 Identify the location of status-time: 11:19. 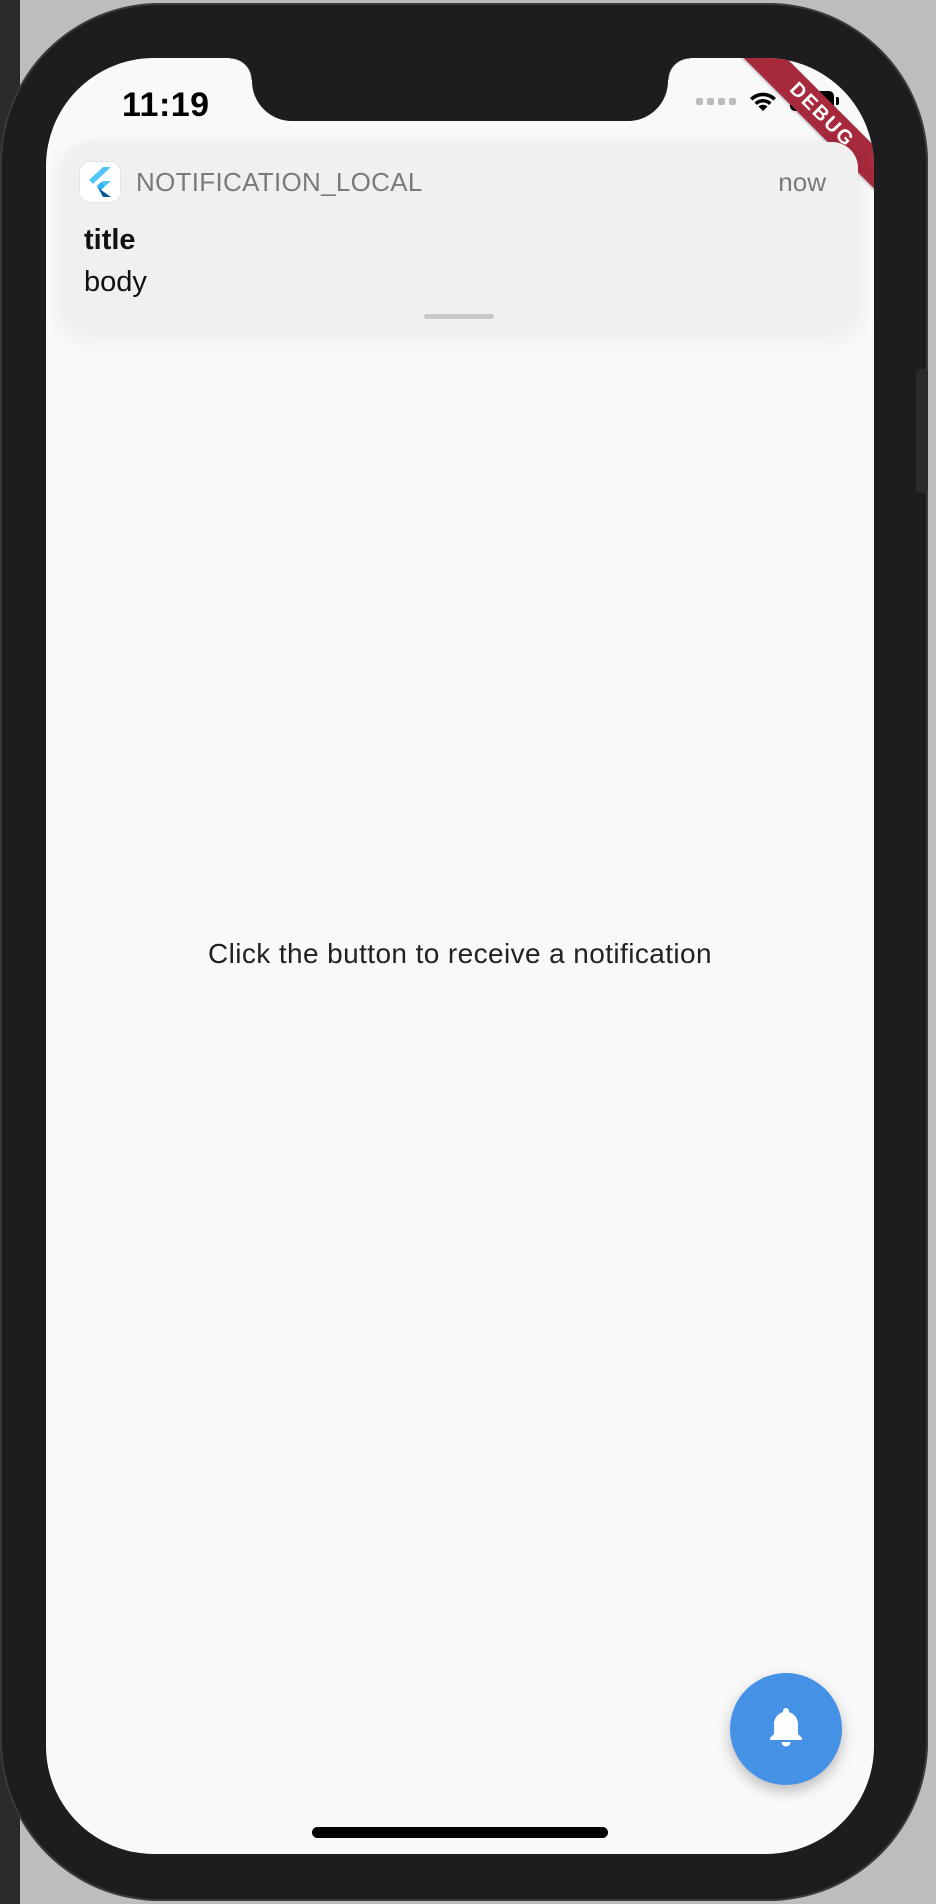
(166, 105).